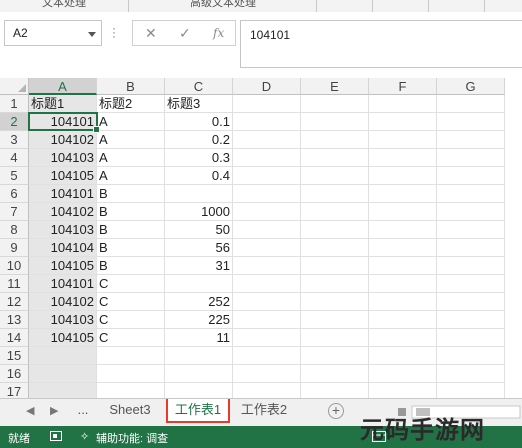 The height and width of the screenshot is (448, 522). What do you see at coordinates (14, 374) in the screenshot?
I see `row-header: 16` at bounding box center [14, 374].